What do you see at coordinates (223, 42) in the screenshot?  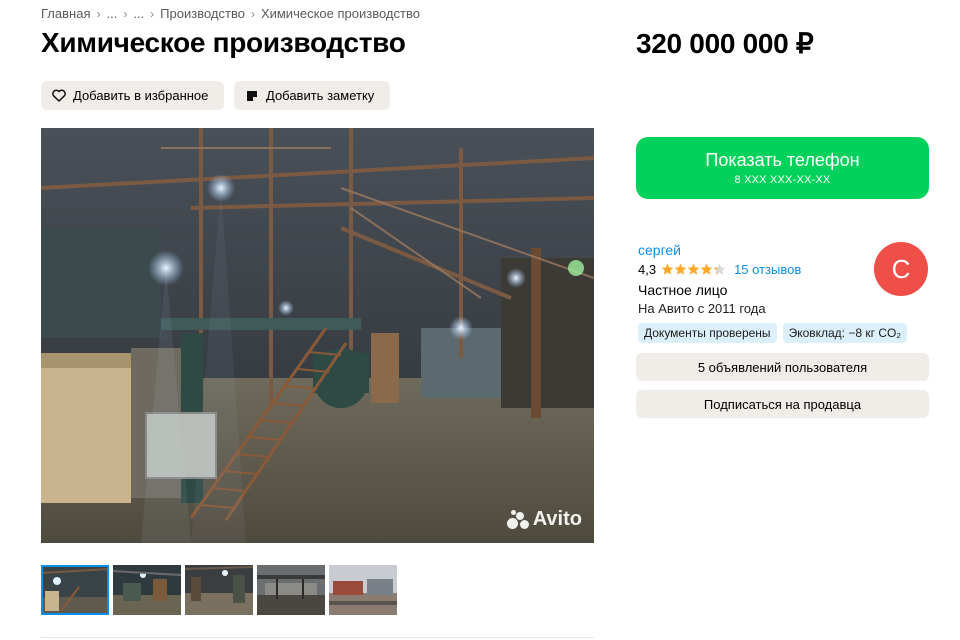 I see `listing-title: Химическое производство` at bounding box center [223, 42].